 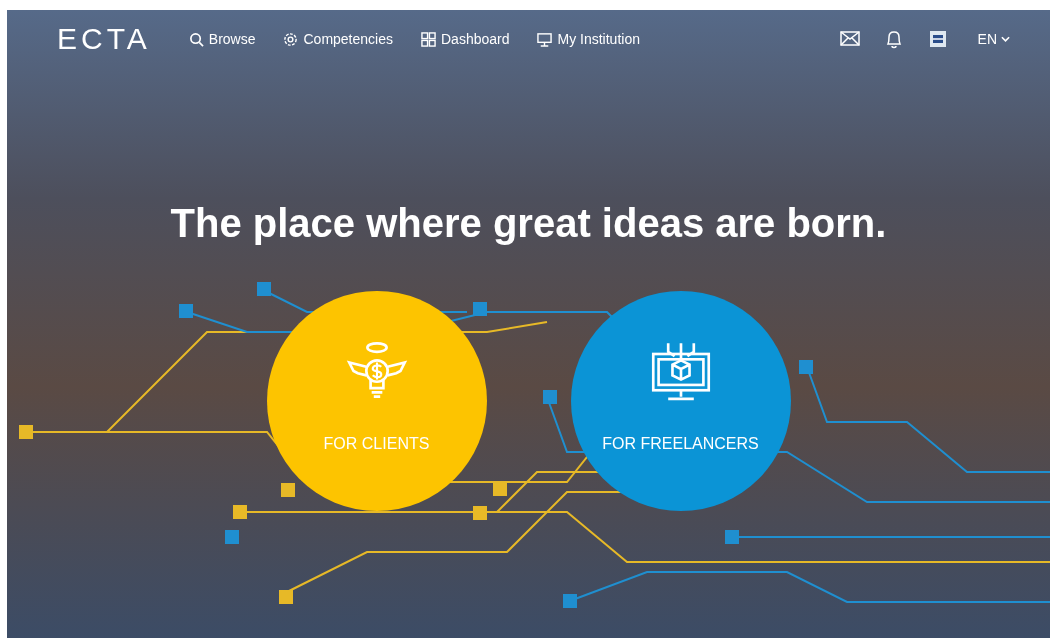 What do you see at coordinates (338, 39) in the screenshot?
I see `nav-link: Competencies` at bounding box center [338, 39].